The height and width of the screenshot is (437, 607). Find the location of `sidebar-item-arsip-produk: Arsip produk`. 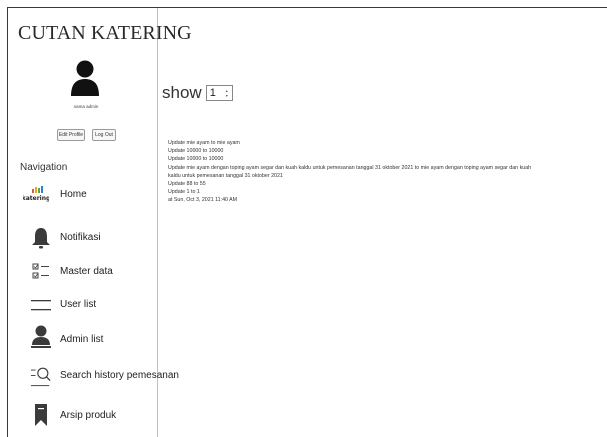

sidebar-item-arsip-produk: Arsip produk is located at coordinates (92, 414).